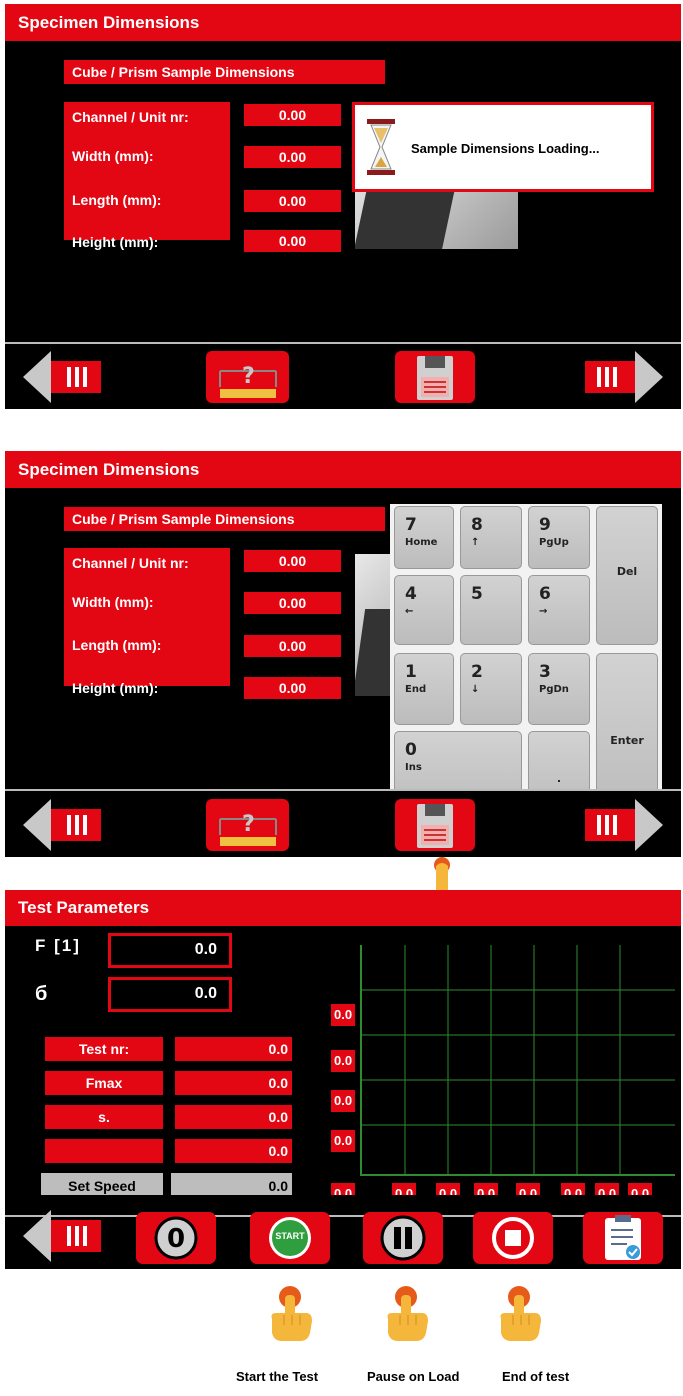 This screenshot has height=1396, width=683. I want to click on page-title: Test Parameters, so click(343, 908).